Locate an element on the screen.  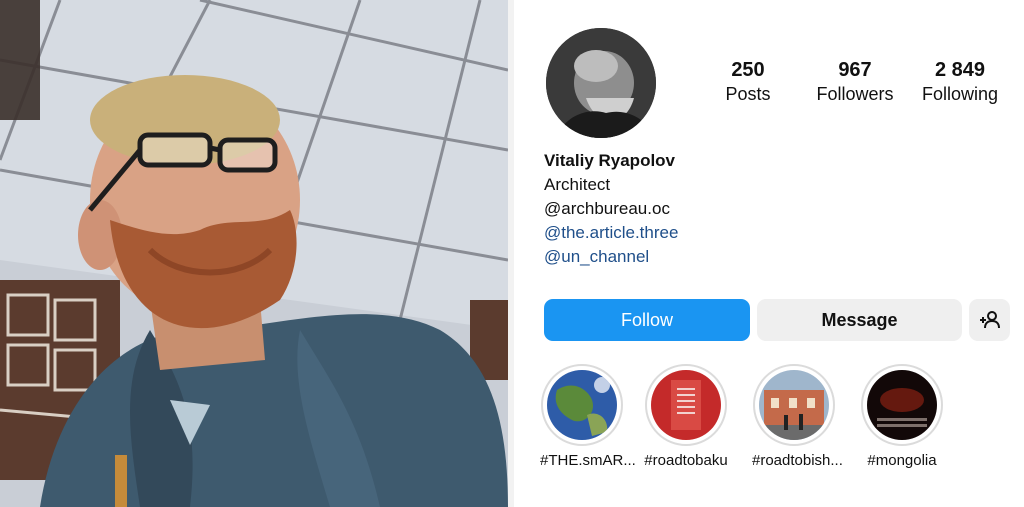
highlight-building-image is located at coordinates (794, 405).